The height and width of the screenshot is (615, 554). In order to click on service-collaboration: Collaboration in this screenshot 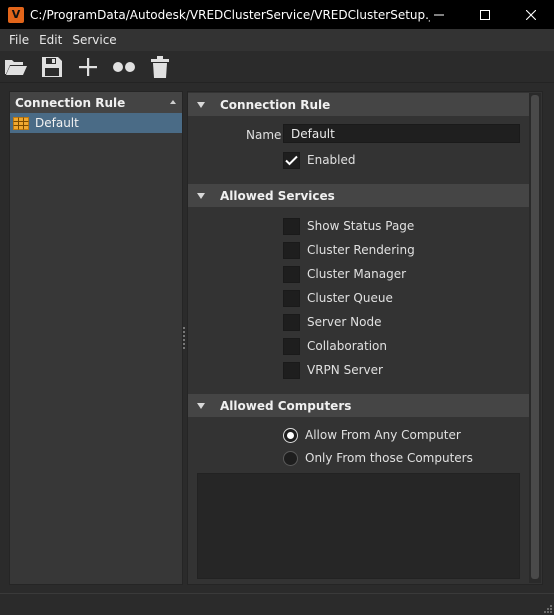, I will do `click(335, 346)`.